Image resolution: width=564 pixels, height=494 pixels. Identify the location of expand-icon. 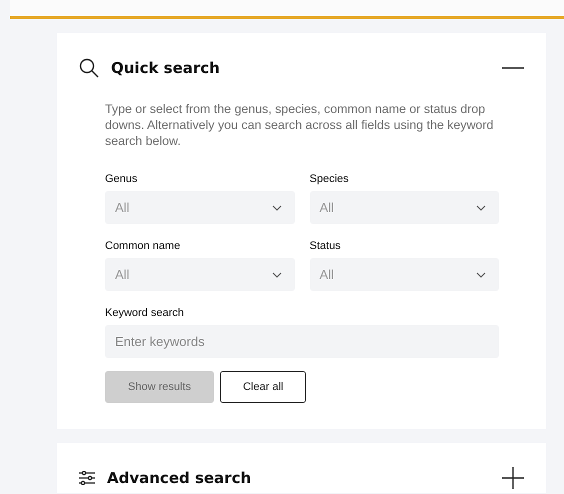
(513, 478).